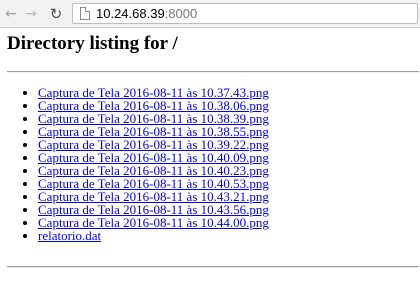  I want to click on url-host: 10.24.68.39, so click(130, 13).